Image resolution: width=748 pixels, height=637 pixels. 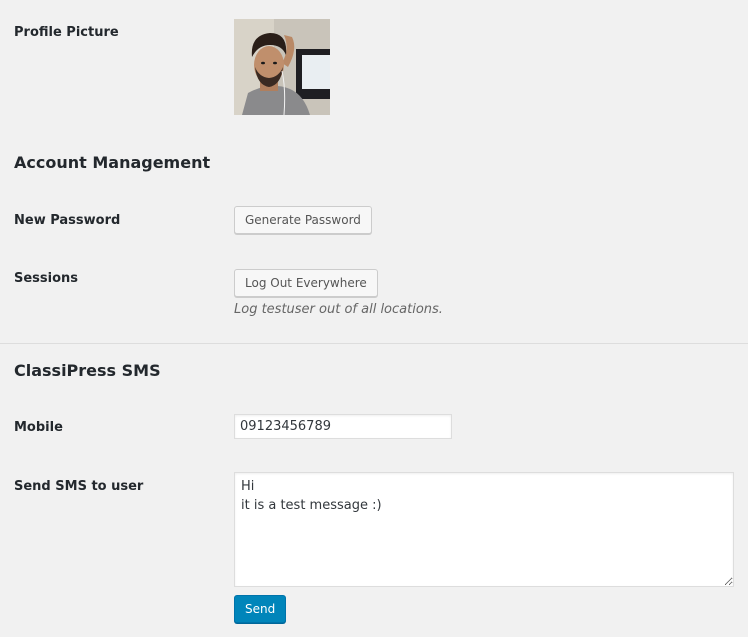 I want to click on logout-description: Log testuser out of all locations., so click(x=338, y=309).